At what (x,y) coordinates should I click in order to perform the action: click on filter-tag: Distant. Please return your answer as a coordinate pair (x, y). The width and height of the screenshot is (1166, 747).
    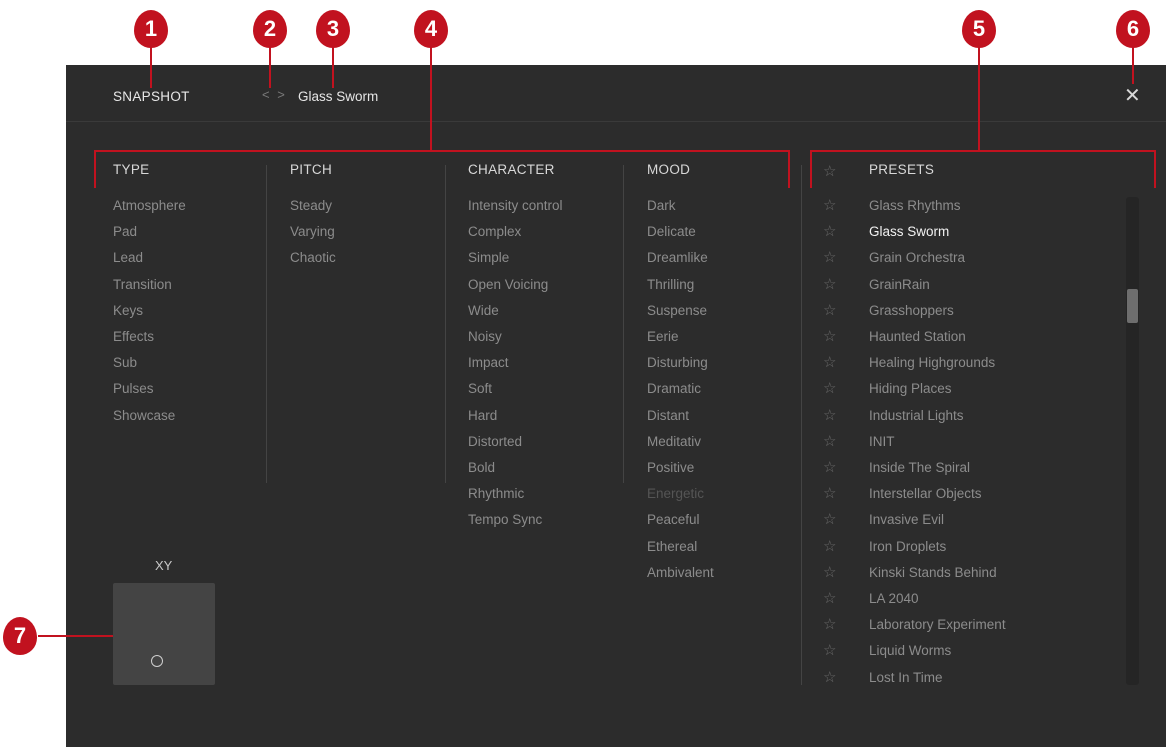
    Looking at the image, I should click on (680, 416).